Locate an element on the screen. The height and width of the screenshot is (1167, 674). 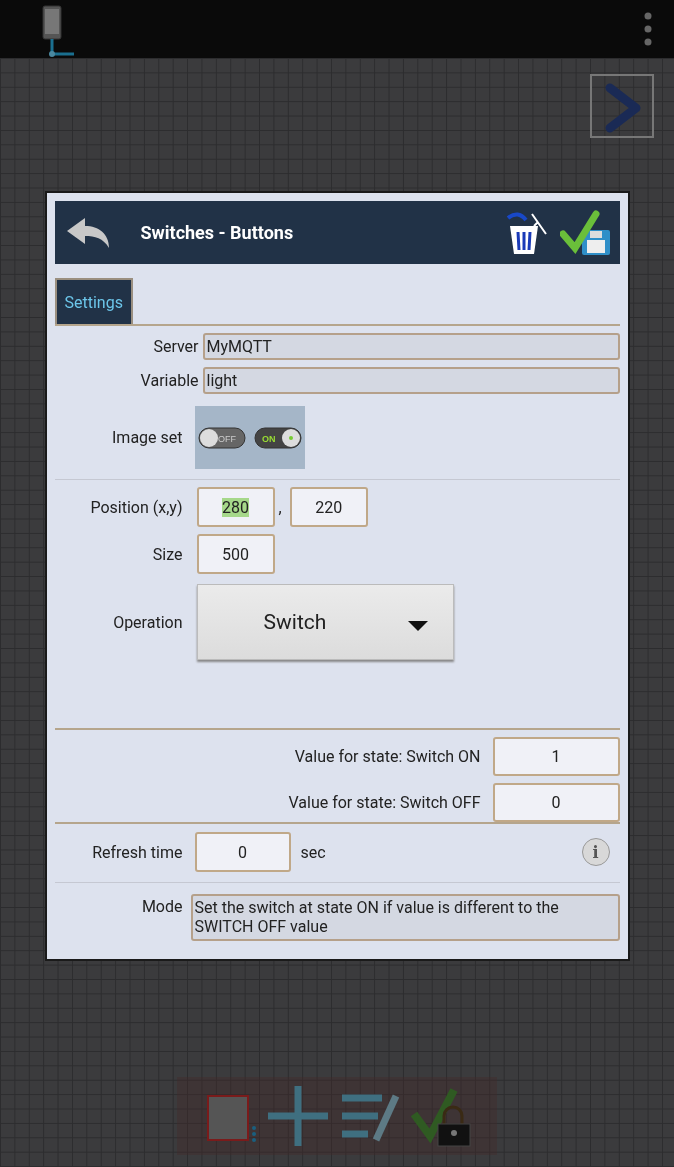
field-label: Server is located at coordinates (175, 346).